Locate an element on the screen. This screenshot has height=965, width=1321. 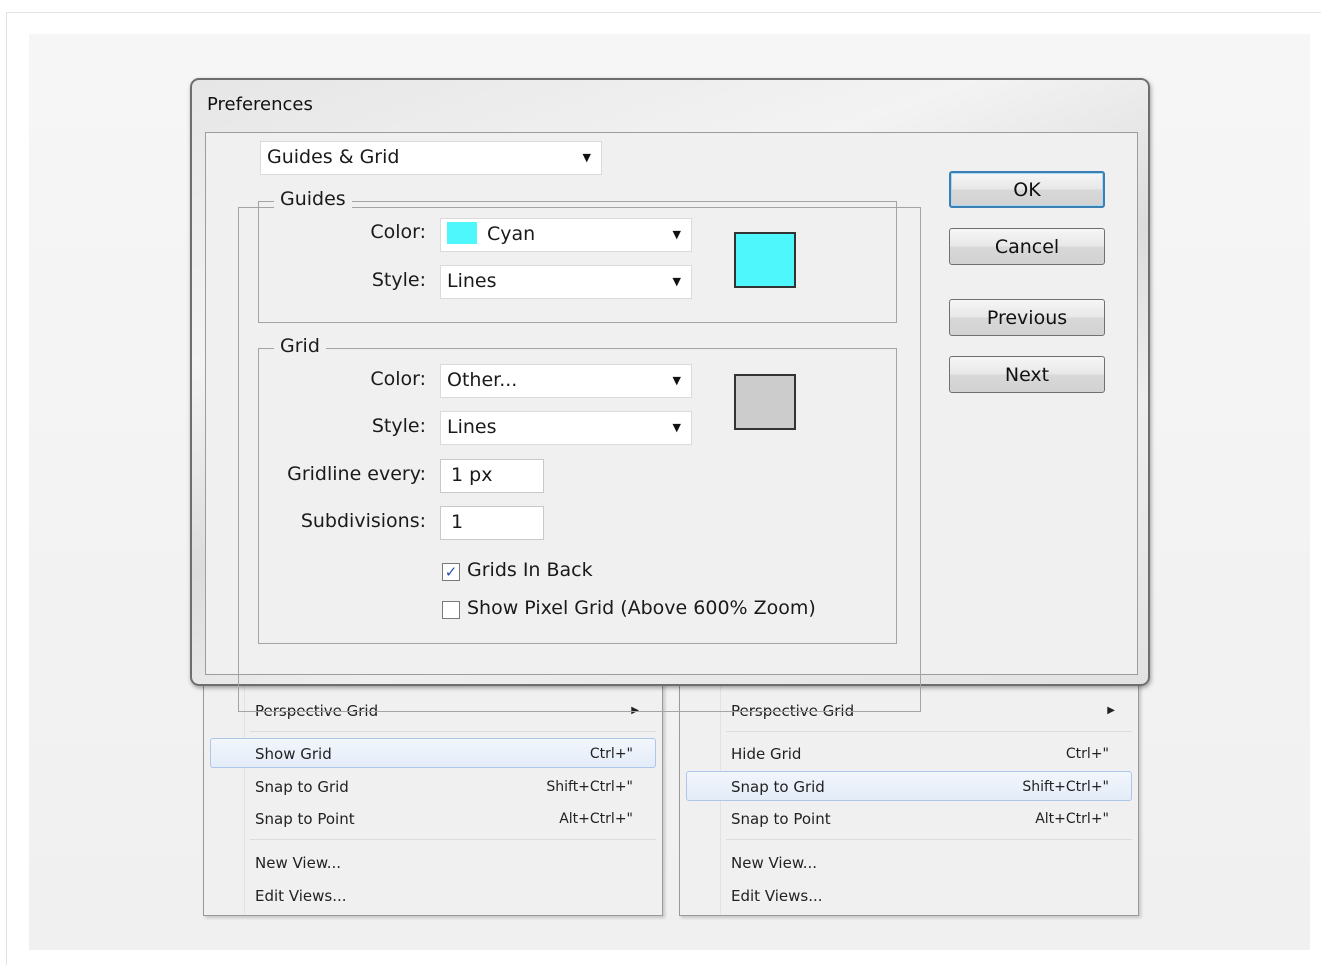
grid-legend: Grid is located at coordinates (300, 346).